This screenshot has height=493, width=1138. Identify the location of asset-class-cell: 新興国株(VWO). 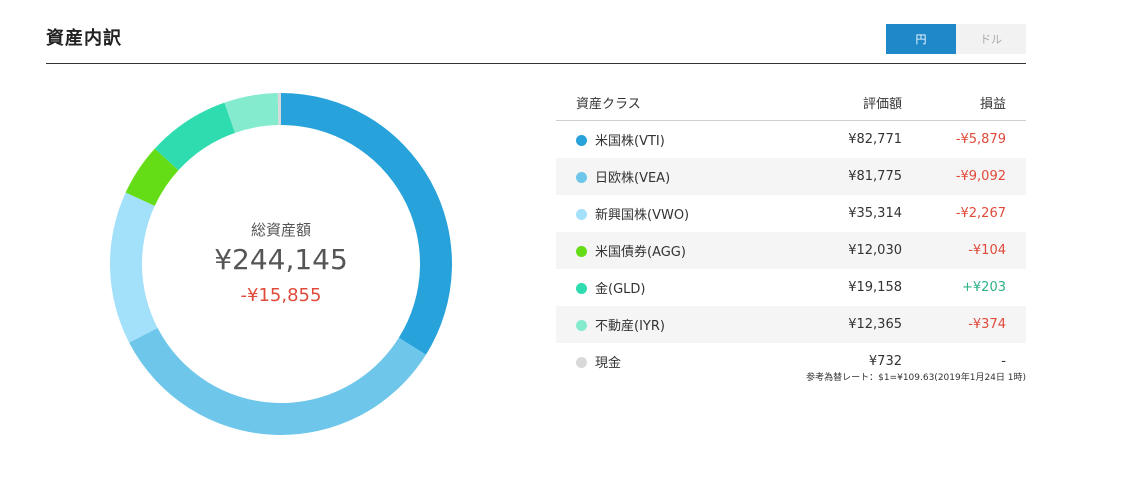
(666, 213).